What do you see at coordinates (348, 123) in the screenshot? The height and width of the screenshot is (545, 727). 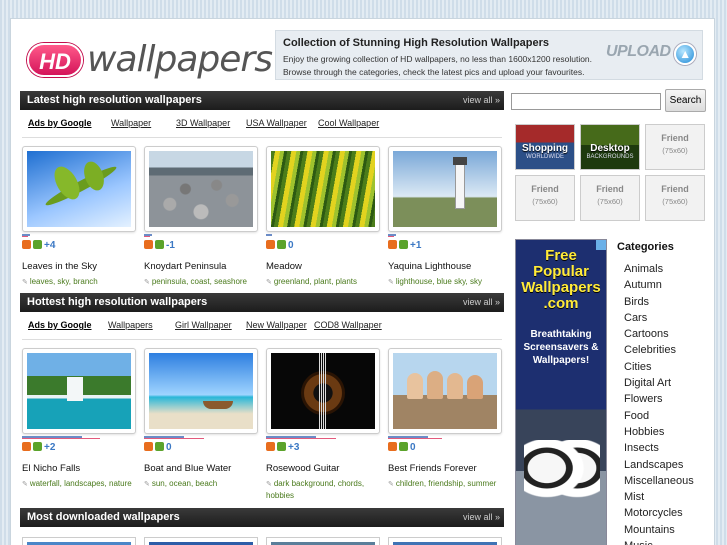 I see `ad-link: Cool Wallpaper` at bounding box center [348, 123].